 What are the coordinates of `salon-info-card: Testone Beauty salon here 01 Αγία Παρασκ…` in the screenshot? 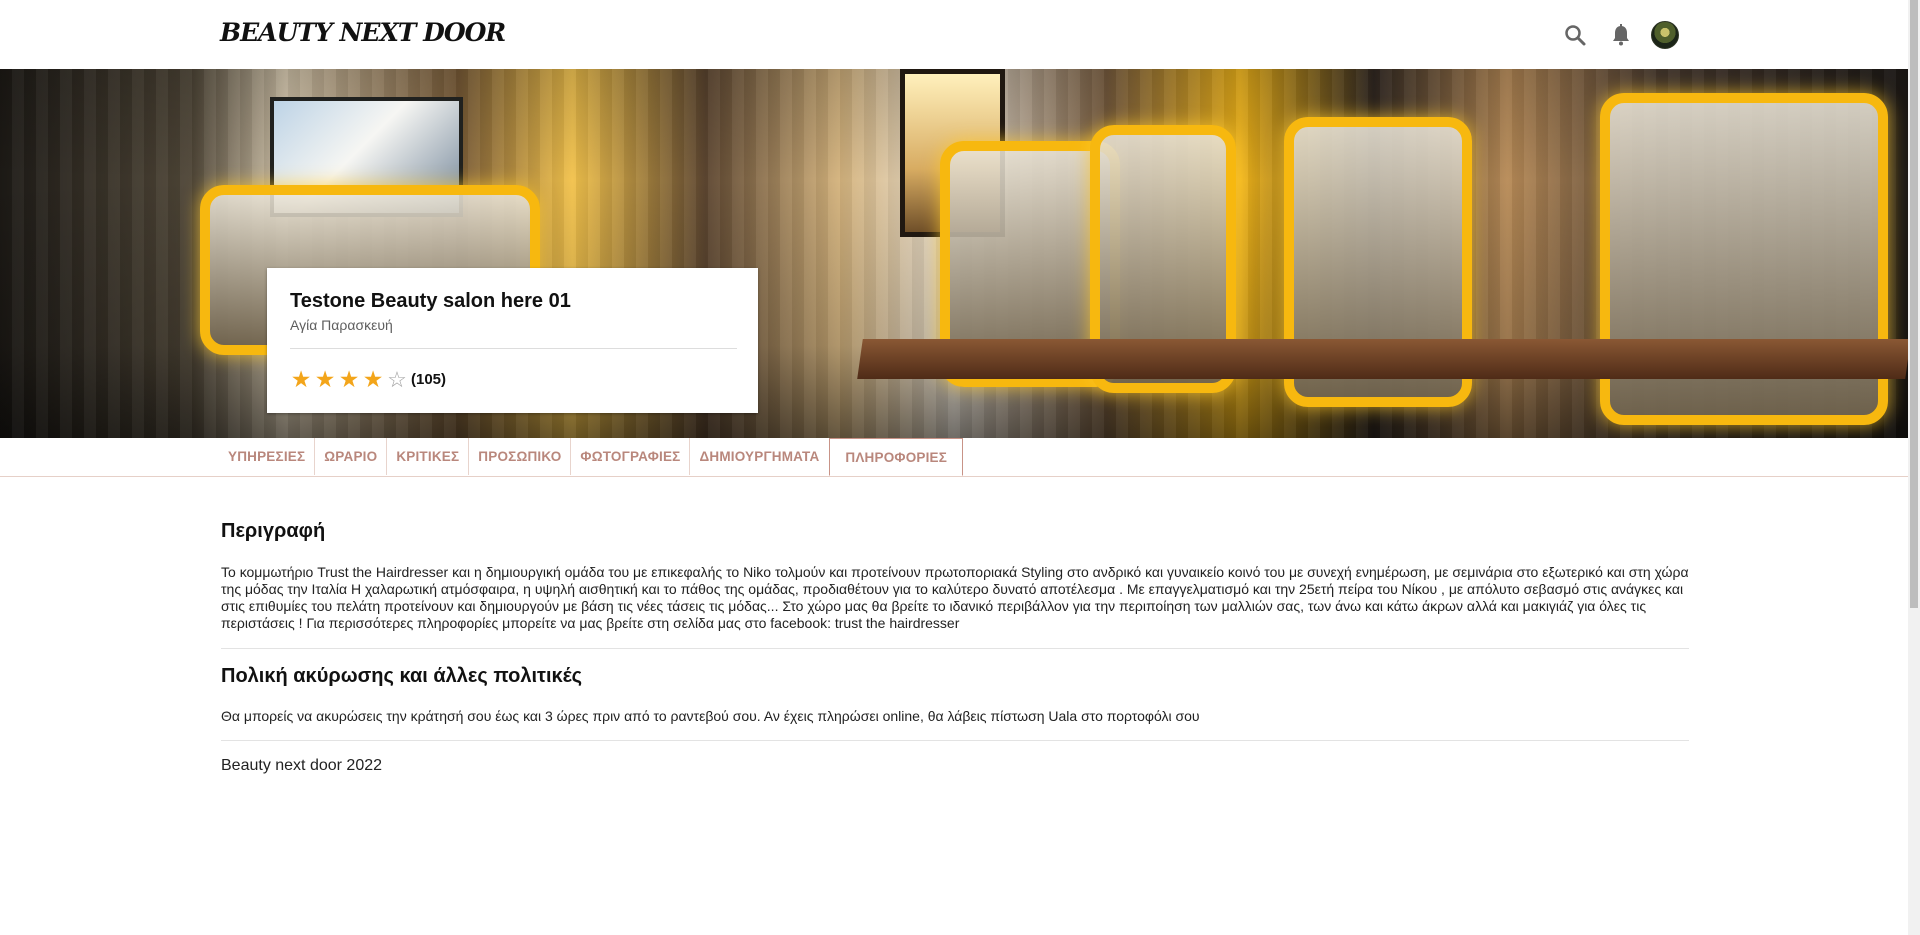 It's located at (512, 340).